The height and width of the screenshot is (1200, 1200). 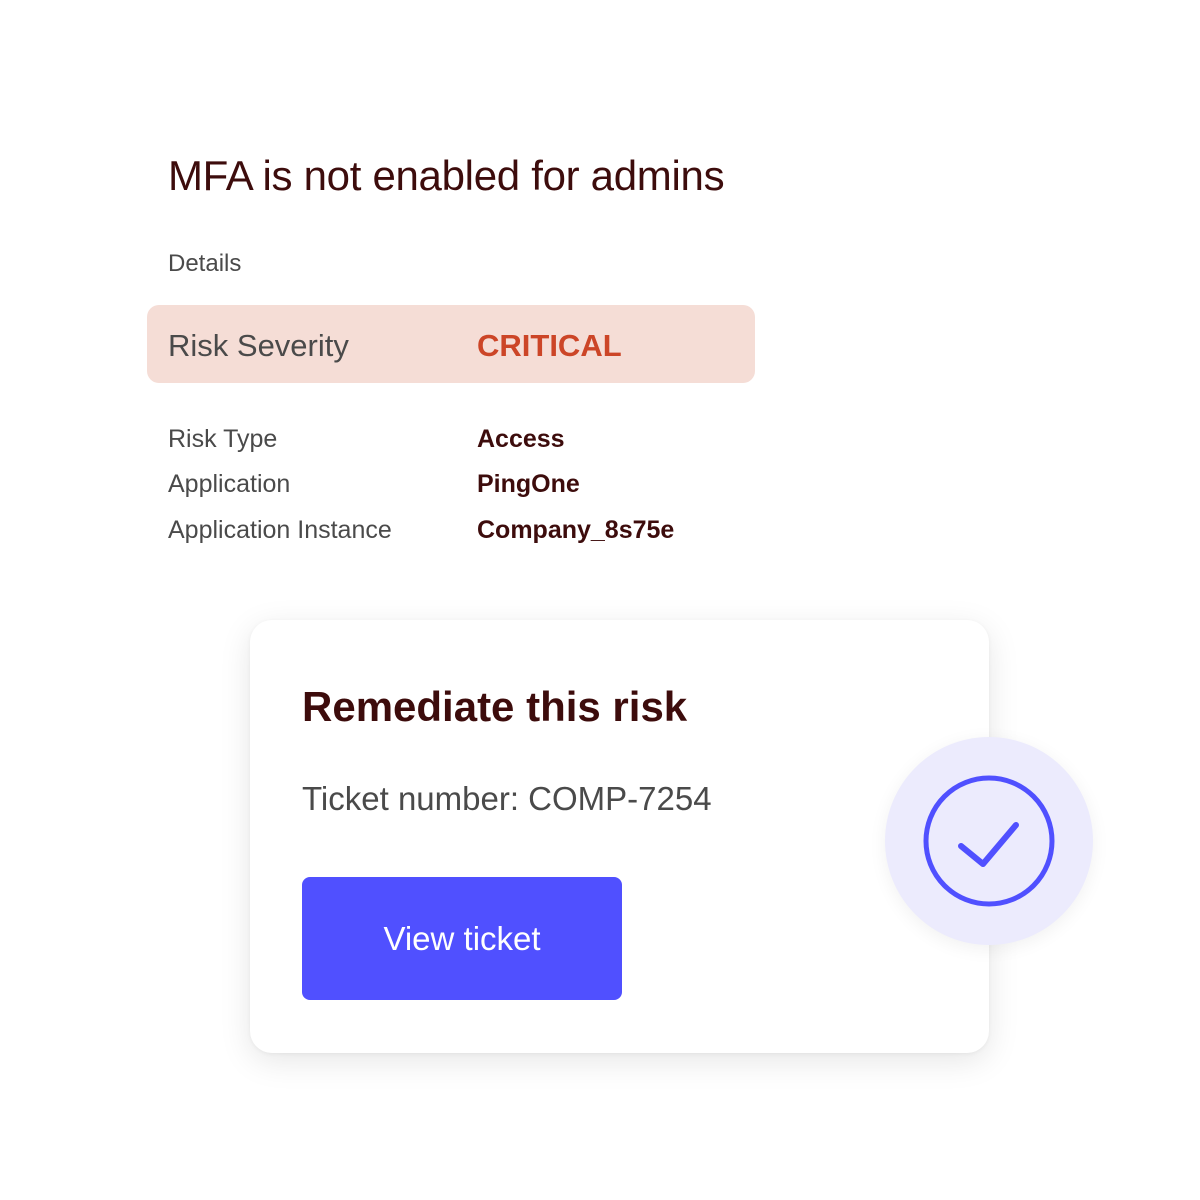 I want to click on detail-row-risk-type: Risk Type Access, so click(x=448, y=443).